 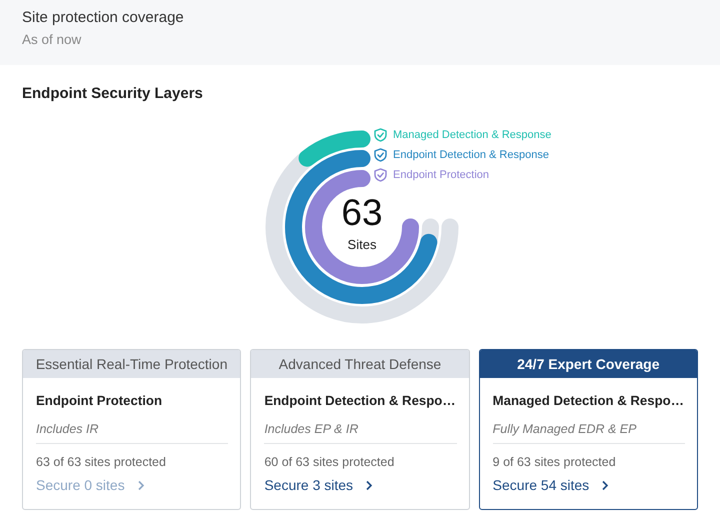 What do you see at coordinates (441, 175) in the screenshot?
I see `legend-label: Endpoint Protection` at bounding box center [441, 175].